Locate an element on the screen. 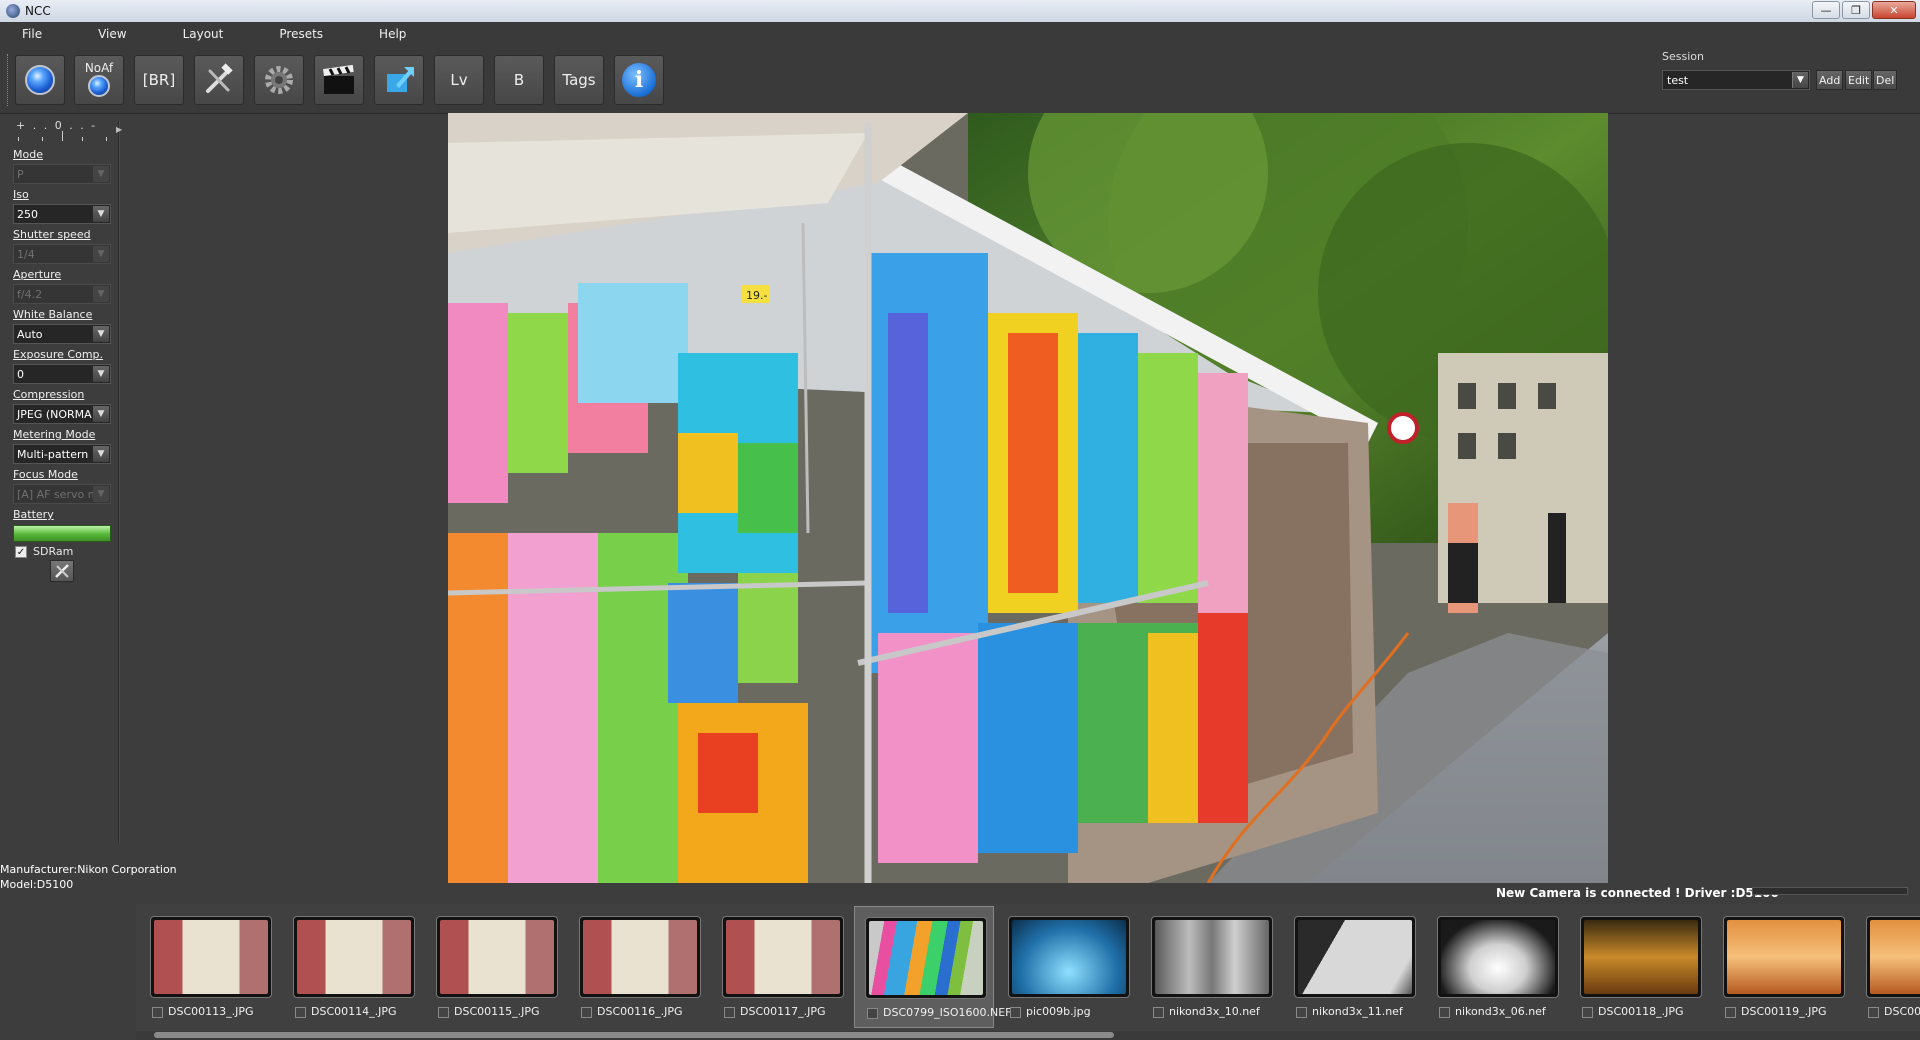 The image size is (1920, 1040). thumbnail-item: nikond3x_11.nef is located at coordinates (1354, 967).